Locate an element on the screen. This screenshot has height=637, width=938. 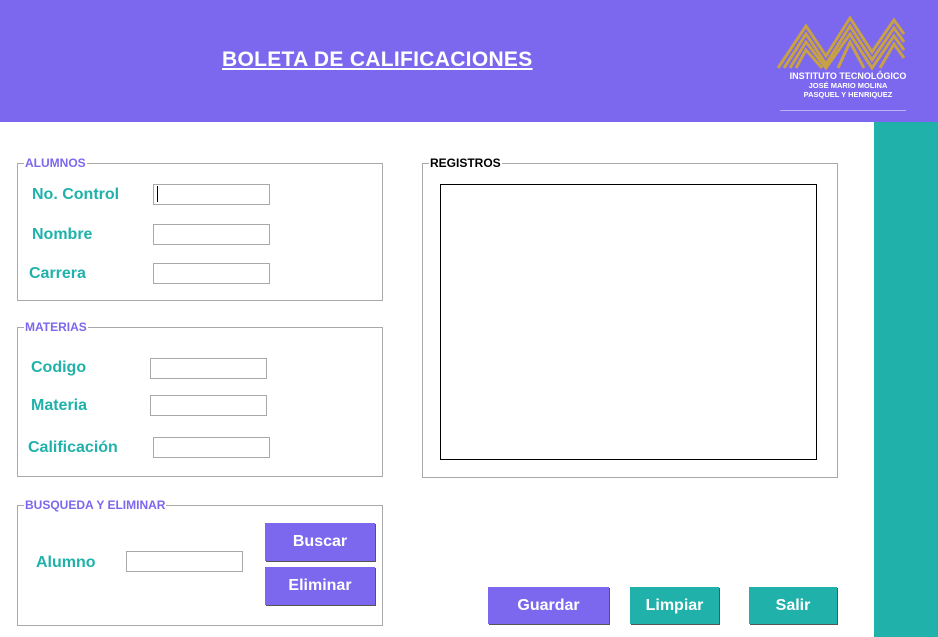
buscar-button: Buscar is located at coordinates (320, 542).